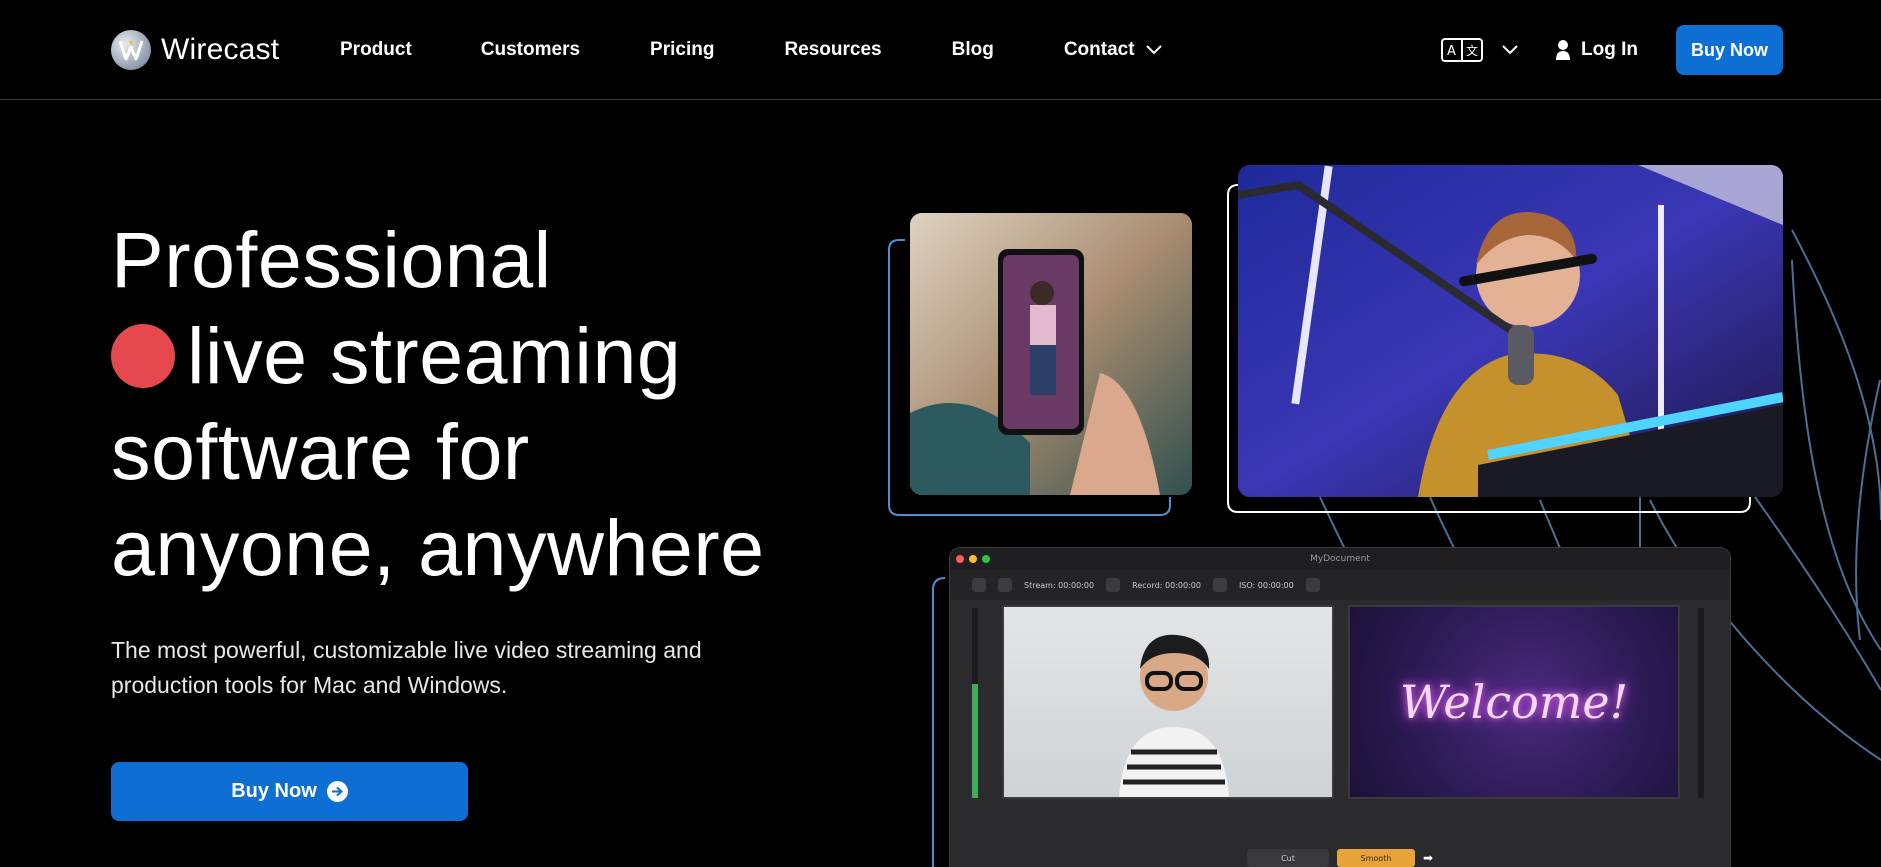 This screenshot has width=1881, height=867. I want to click on app-titlebar: MyDocument, so click(1340, 559).